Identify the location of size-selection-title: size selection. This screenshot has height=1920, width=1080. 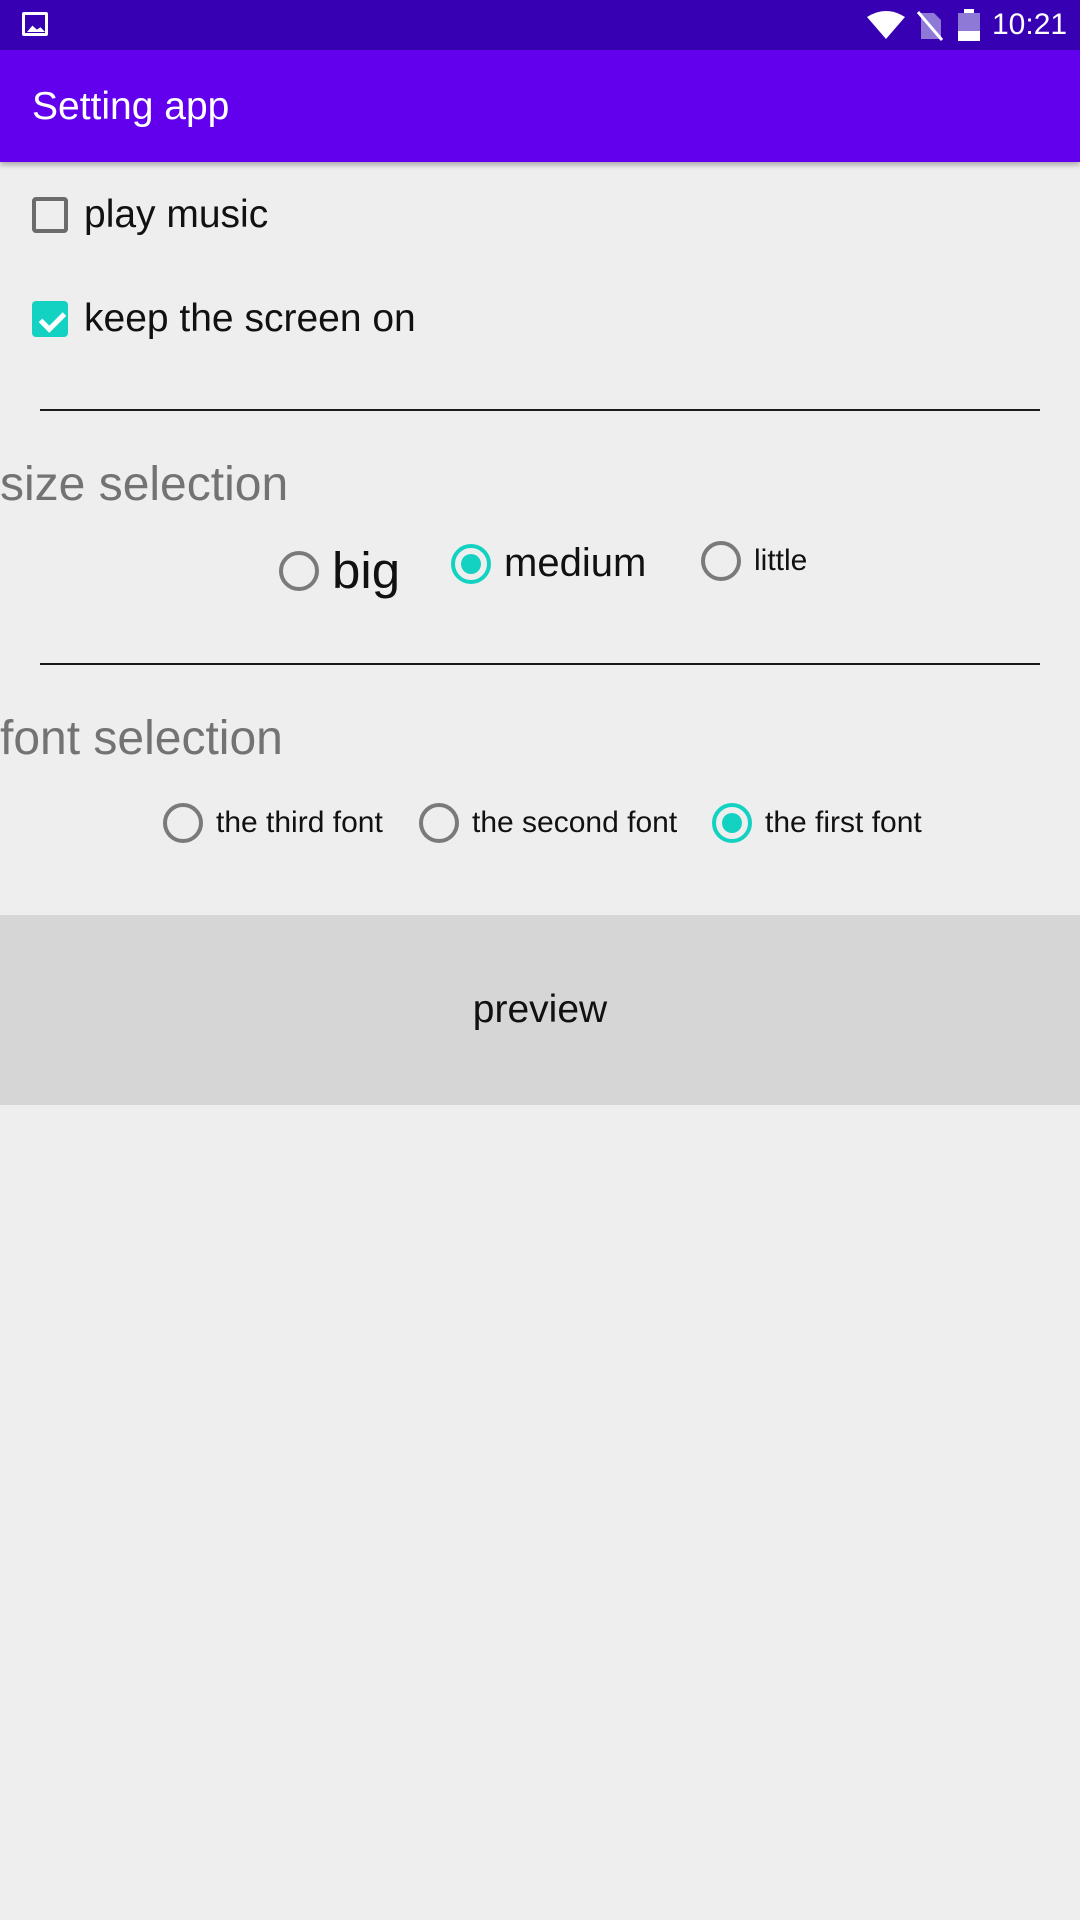
(144, 484).